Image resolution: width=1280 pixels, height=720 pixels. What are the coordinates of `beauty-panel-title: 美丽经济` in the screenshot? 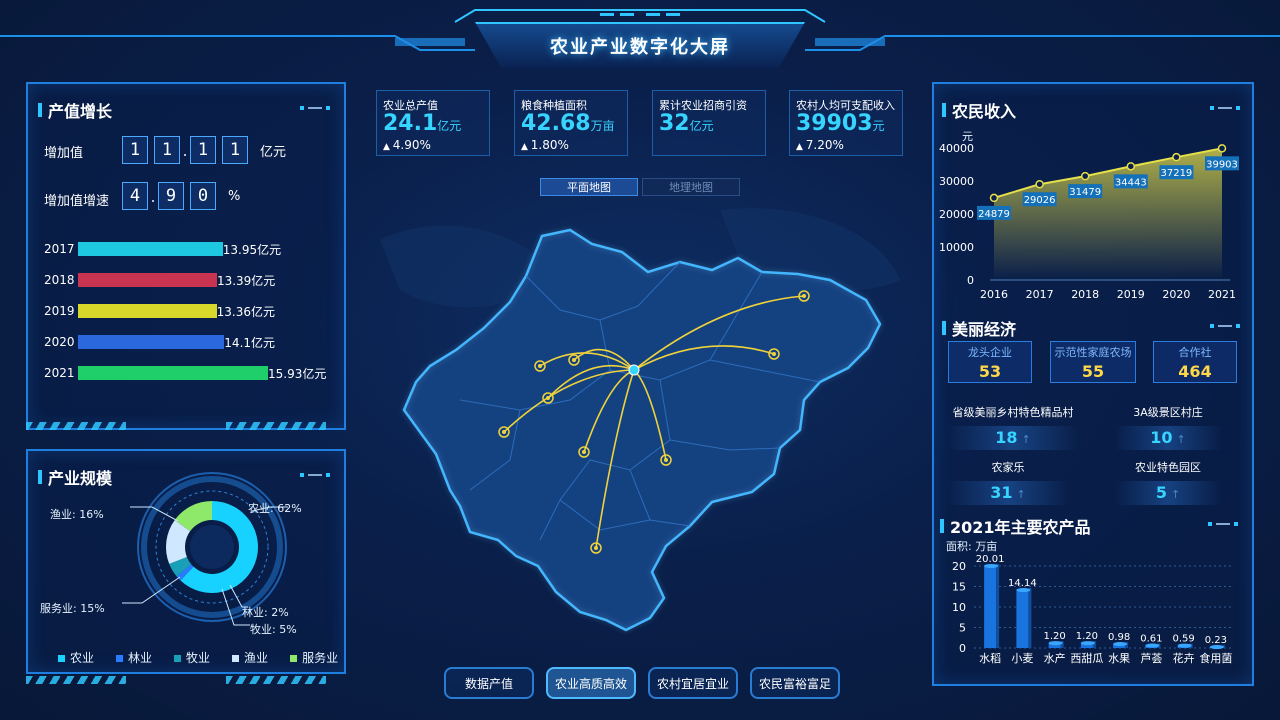 It's located at (979, 328).